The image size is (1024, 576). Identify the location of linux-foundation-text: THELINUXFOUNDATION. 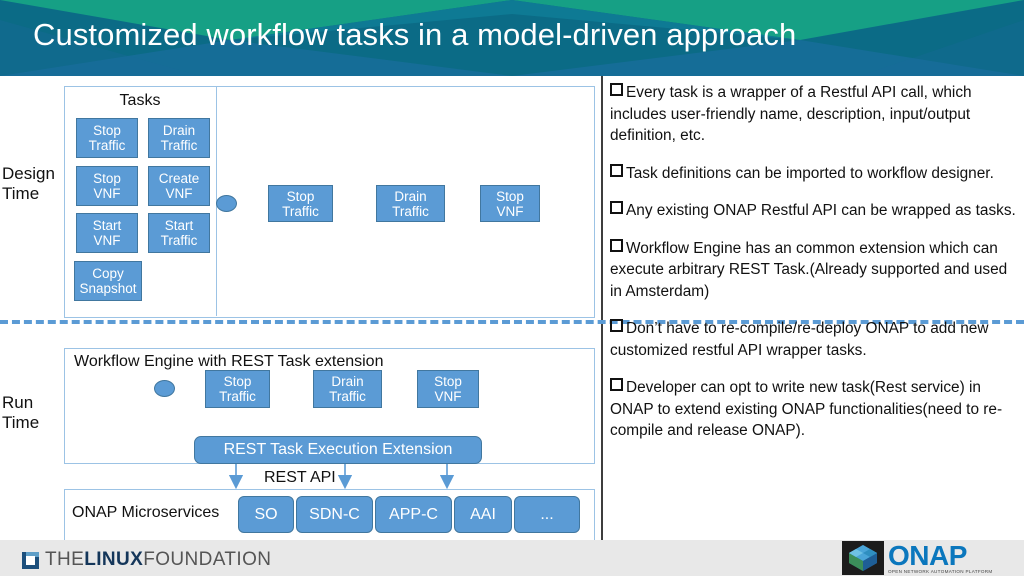
(158, 560).